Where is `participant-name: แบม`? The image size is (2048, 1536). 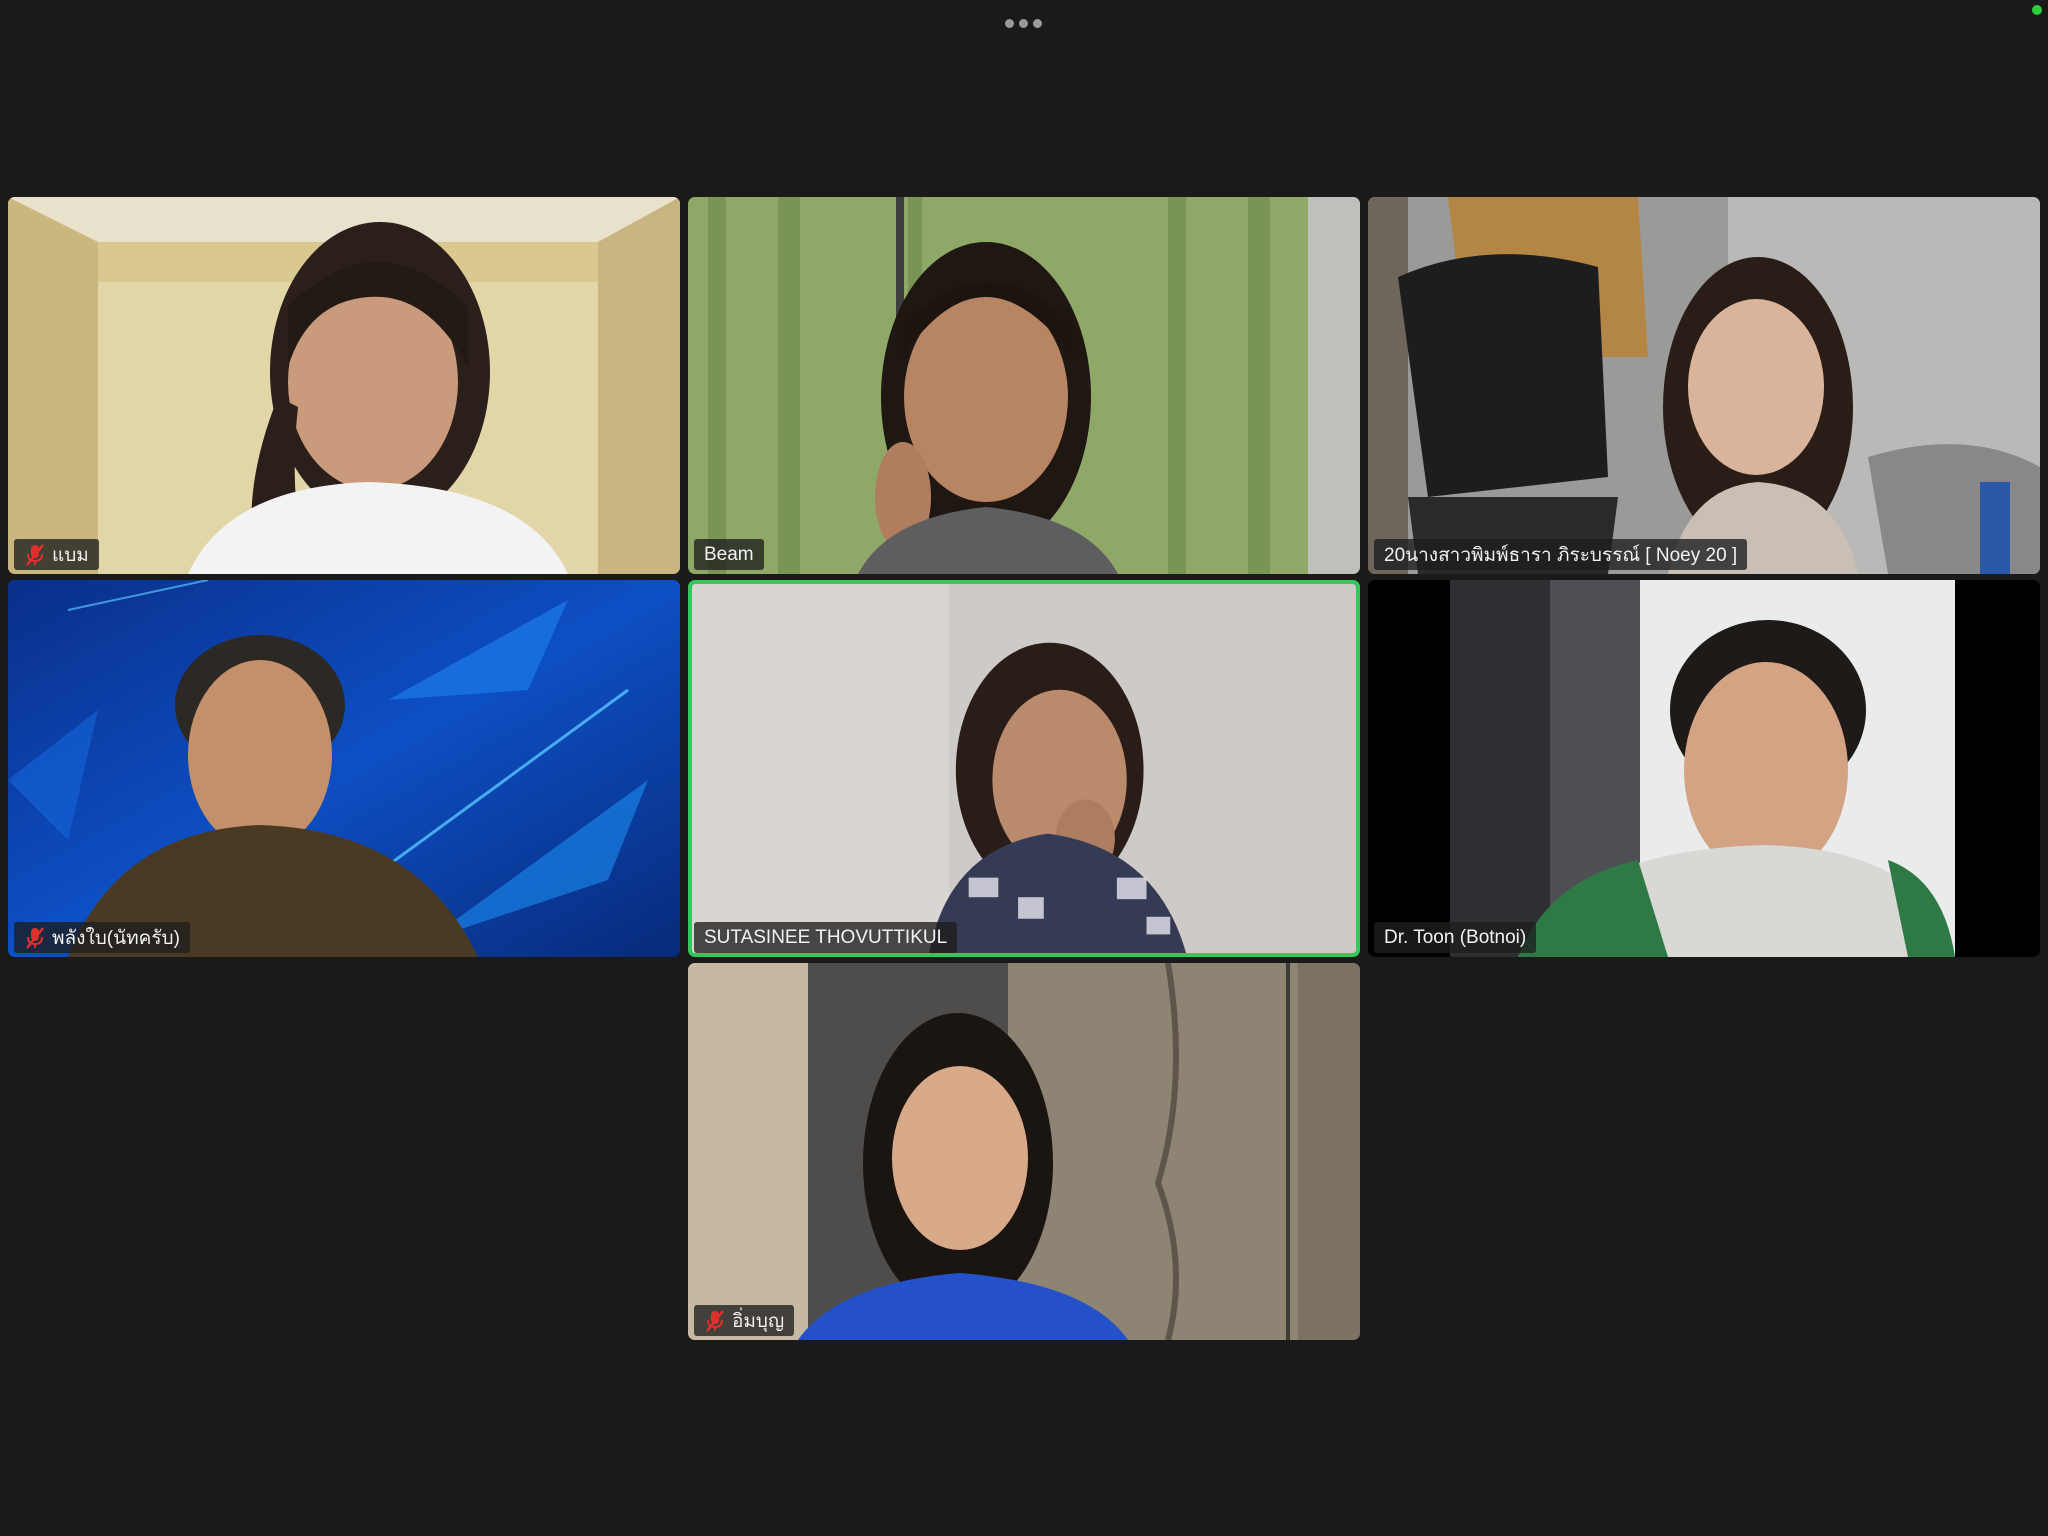
participant-name: แบม is located at coordinates (70, 555).